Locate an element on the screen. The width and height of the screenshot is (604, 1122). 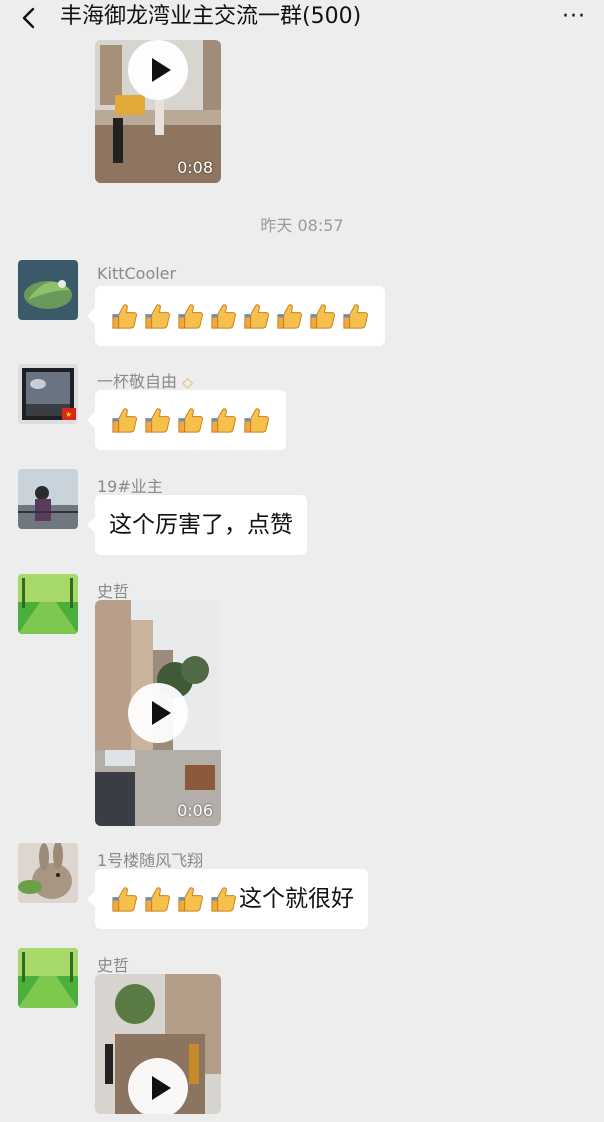
chat-header: 丰海御龙湾业主交流一群(500) ··· is located at coordinates (302, 18).